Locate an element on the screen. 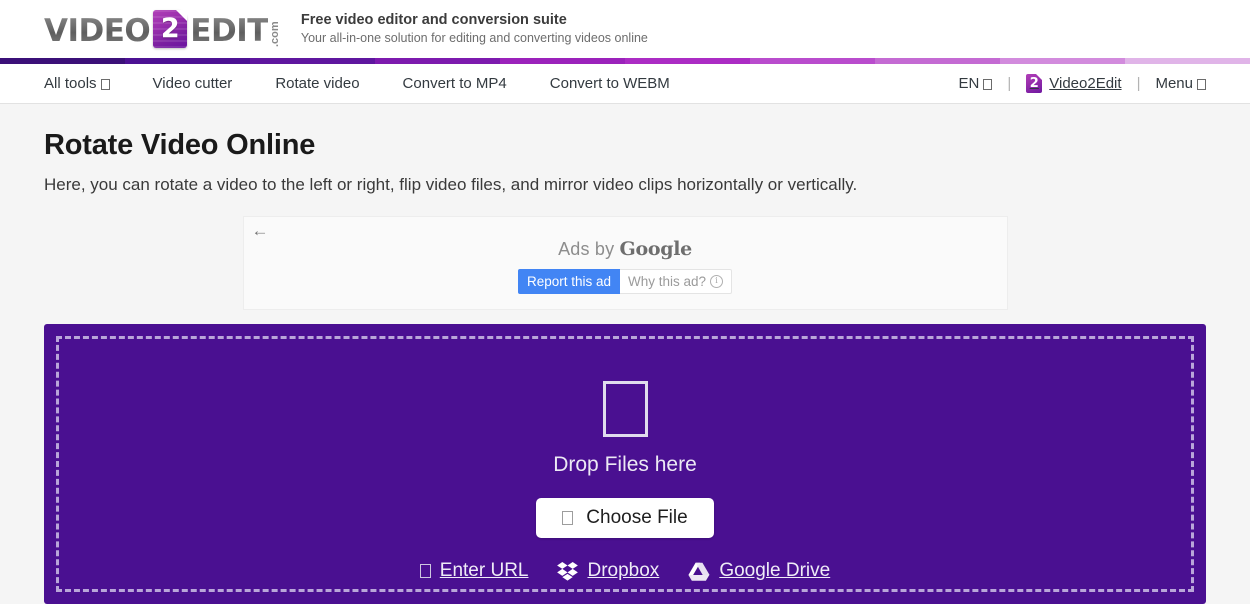  link-icon is located at coordinates (425, 571).